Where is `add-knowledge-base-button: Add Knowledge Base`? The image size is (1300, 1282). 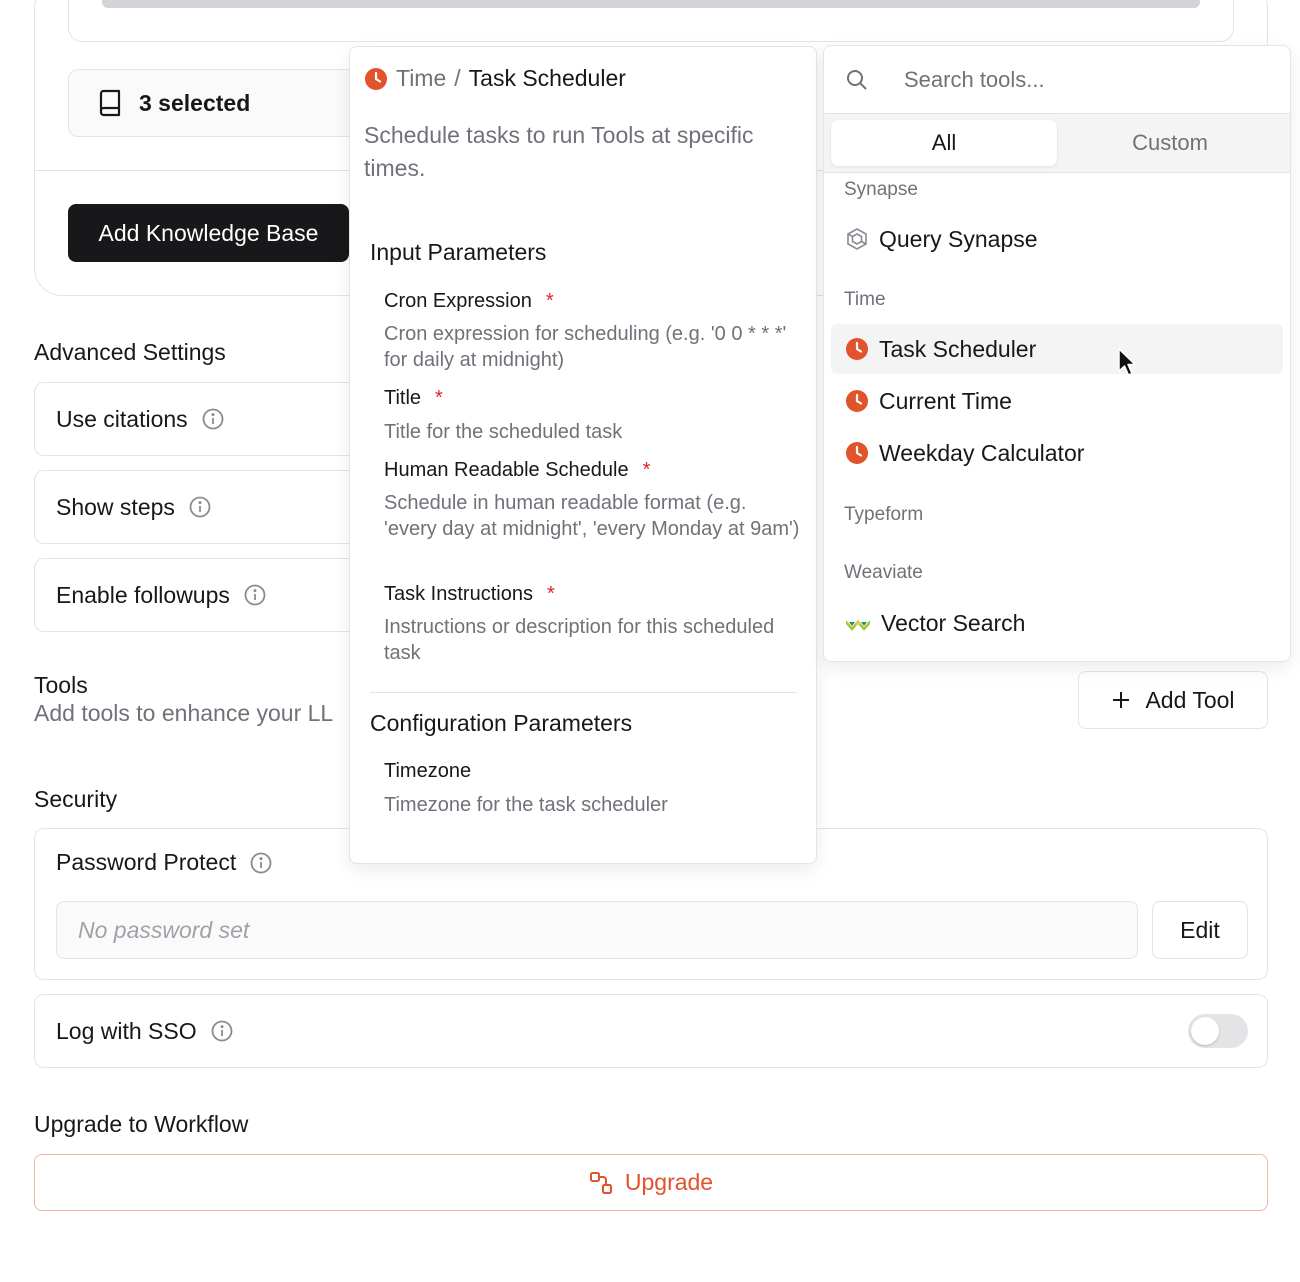
add-knowledge-base-button: Add Knowledge Base is located at coordinates (208, 233).